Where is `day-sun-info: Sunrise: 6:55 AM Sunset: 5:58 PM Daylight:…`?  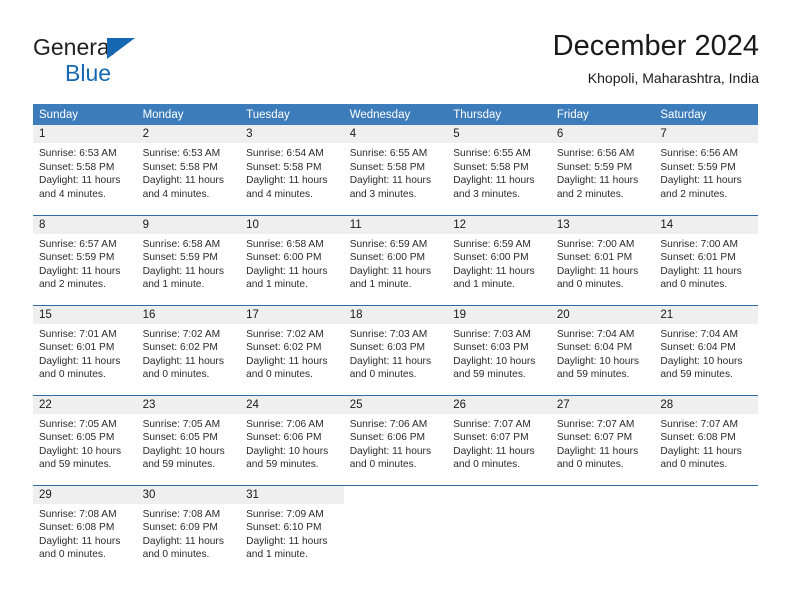
day-sun-info: Sunrise: 6:55 AM Sunset: 5:58 PM Daylight:… is located at coordinates (499, 172).